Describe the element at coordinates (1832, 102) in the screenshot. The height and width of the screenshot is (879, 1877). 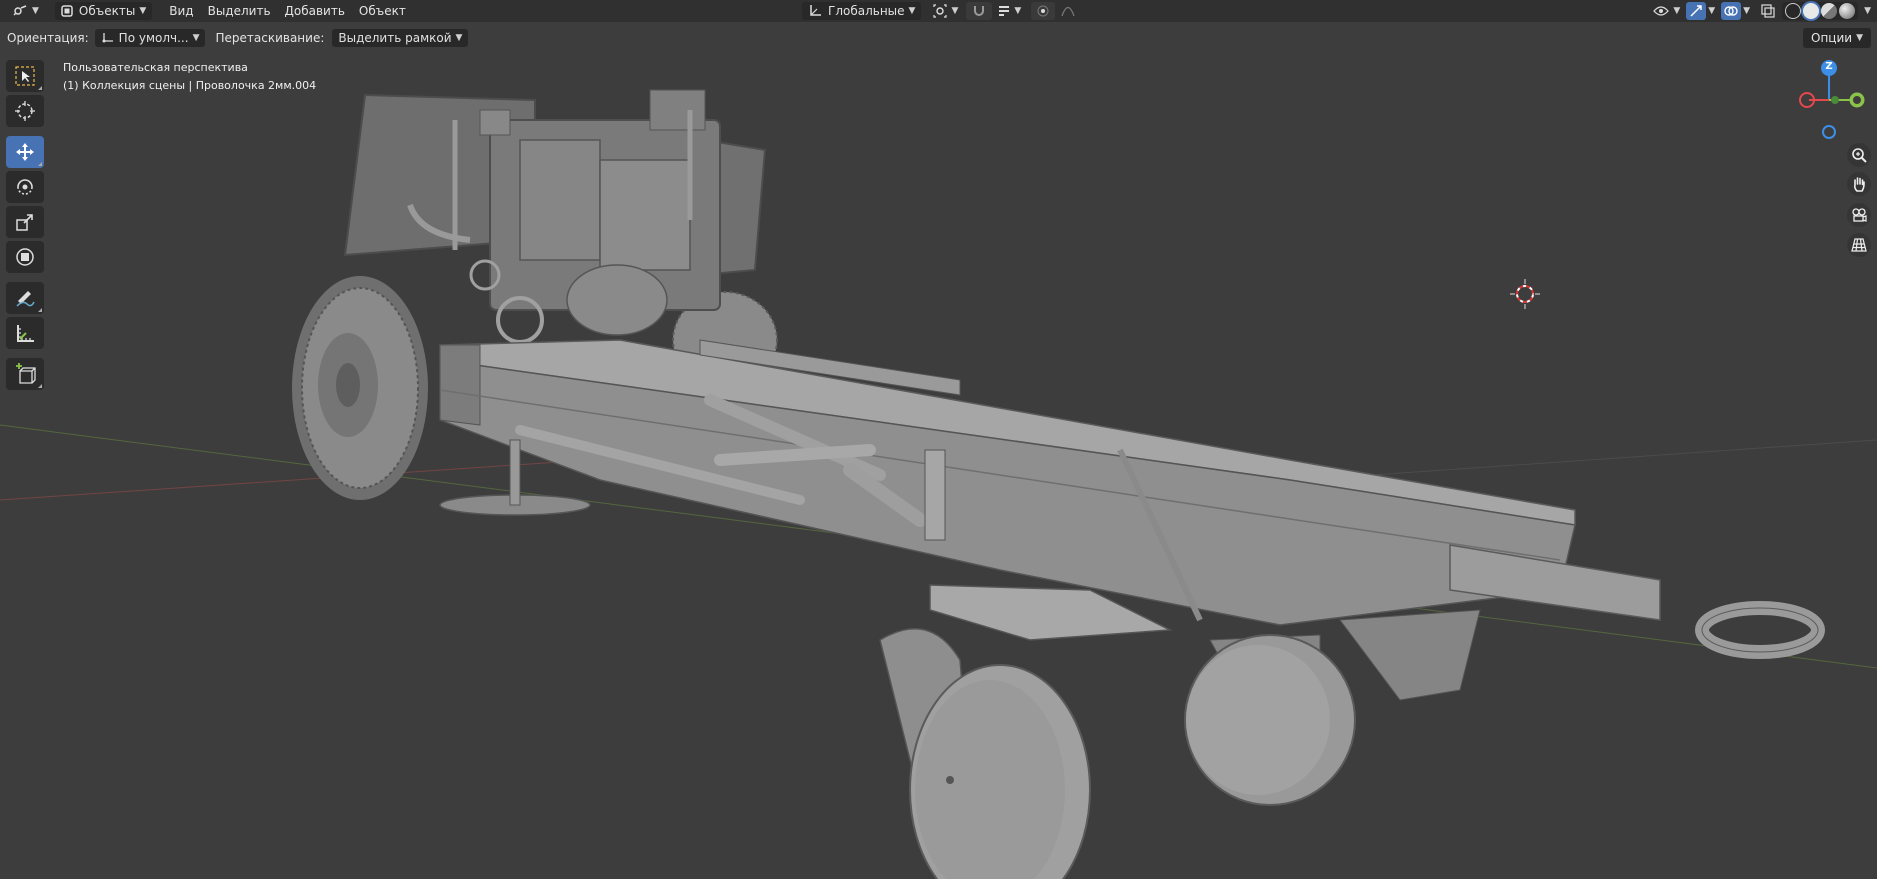
I see `navigation-gizmo: Z` at that location.